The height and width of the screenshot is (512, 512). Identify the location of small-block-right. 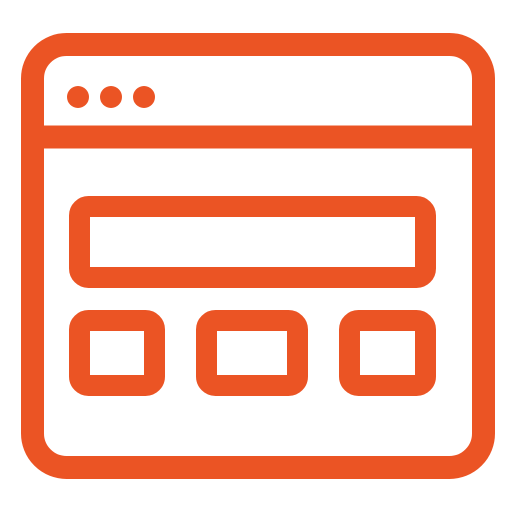
(387, 353).